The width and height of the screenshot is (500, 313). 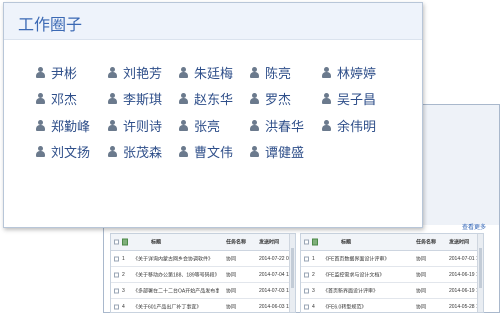 I want to click on row-title: 《首页新界面设计评审》, so click(x=366, y=290).